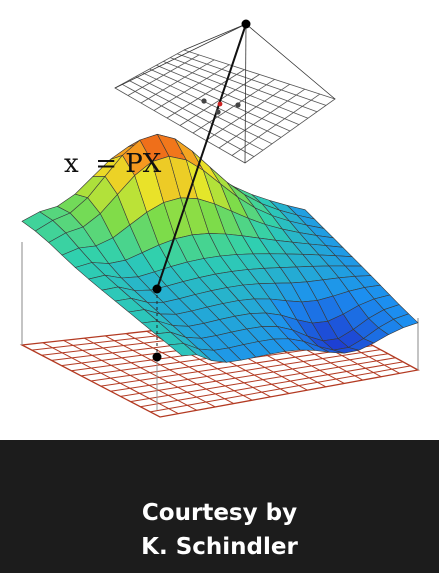 The image size is (439, 573). What do you see at coordinates (220, 104) in the screenshot?
I see `projected-point-x` at bounding box center [220, 104].